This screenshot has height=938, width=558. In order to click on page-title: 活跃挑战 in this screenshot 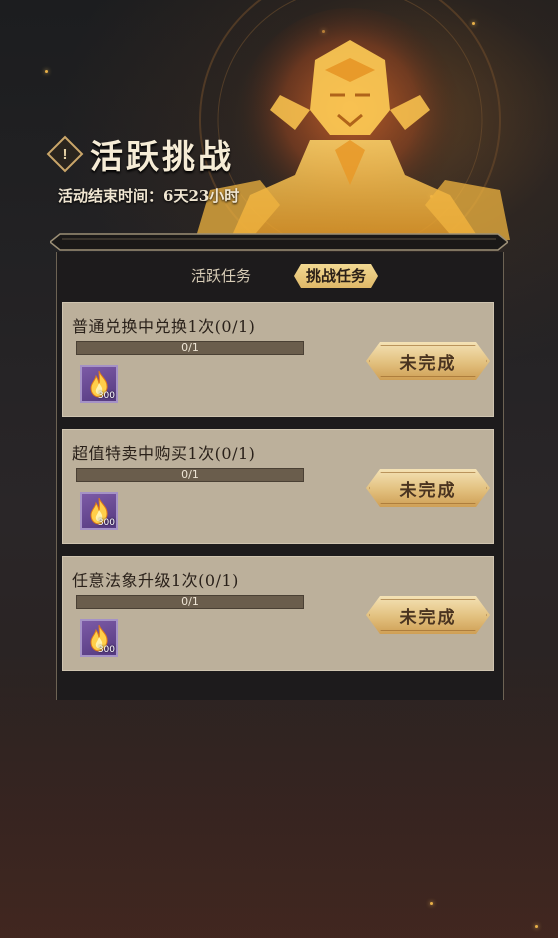, I will do `click(162, 156)`.